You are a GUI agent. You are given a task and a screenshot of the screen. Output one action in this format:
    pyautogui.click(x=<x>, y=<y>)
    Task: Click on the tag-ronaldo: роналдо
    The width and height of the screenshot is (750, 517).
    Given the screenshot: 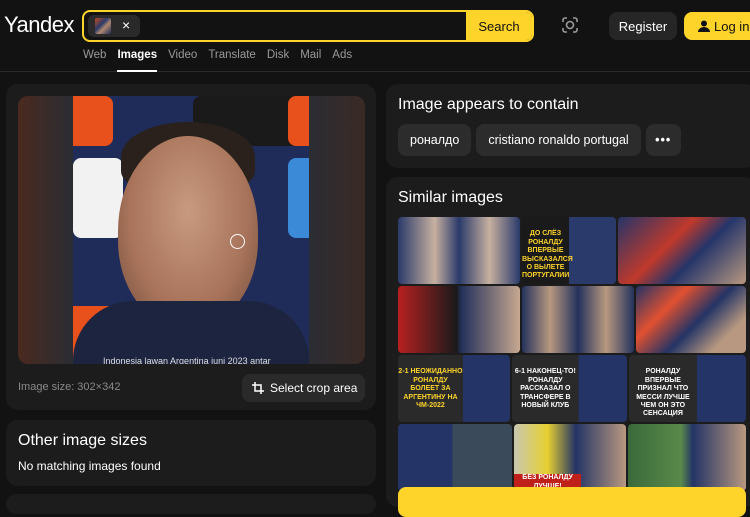 What is the action you would take?
    pyautogui.click(x=435, y=140)
    